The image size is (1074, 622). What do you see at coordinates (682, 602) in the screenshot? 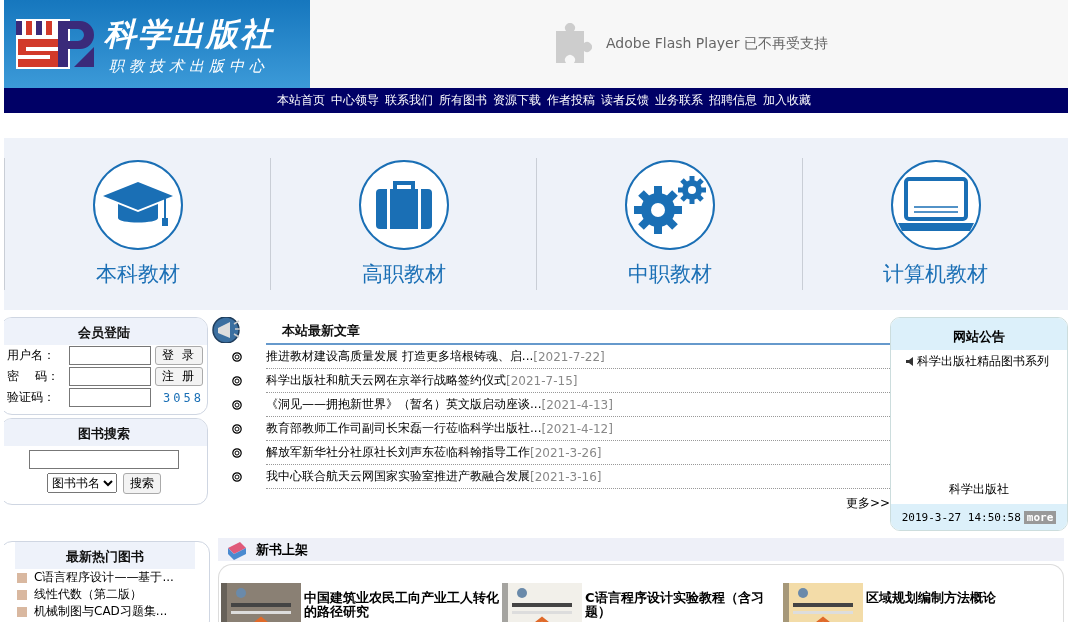
I see `book-title: C语言程序设计实验教程（含习题）` at bounding box center [682, 602].